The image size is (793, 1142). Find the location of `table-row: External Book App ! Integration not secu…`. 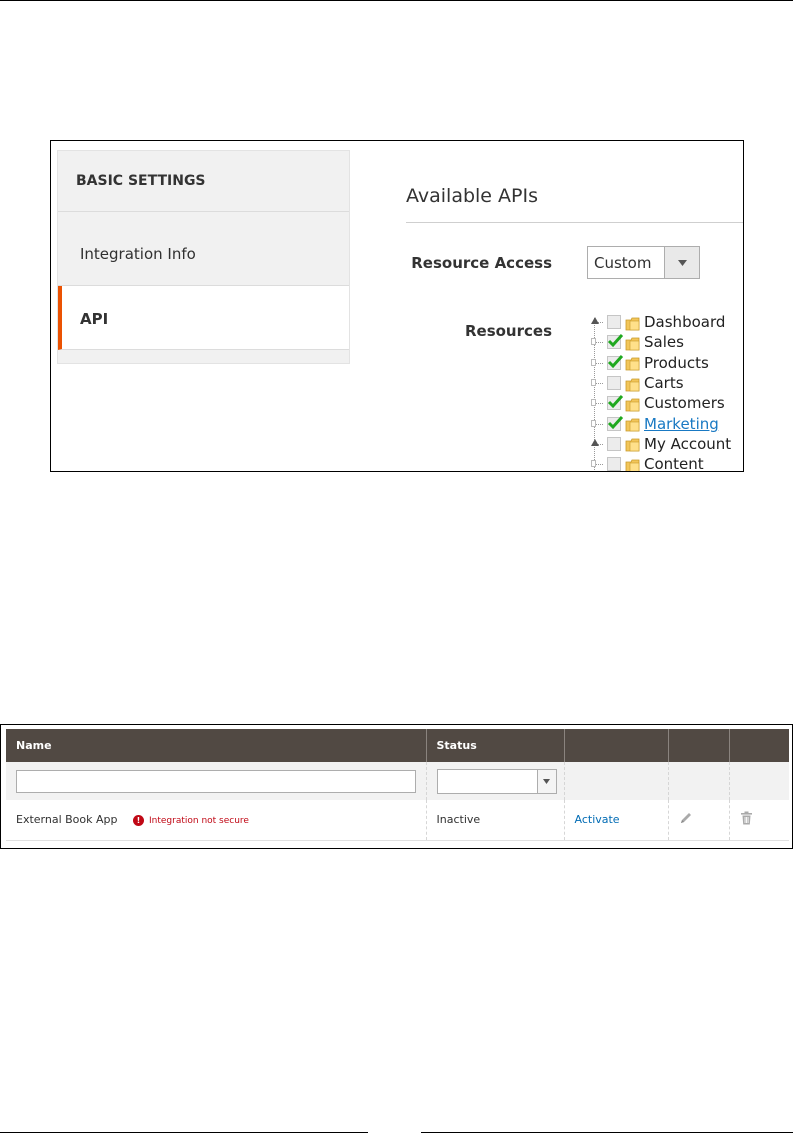

table-row: External Book App ! Integration not secu… is located at coordinates (397, 820).